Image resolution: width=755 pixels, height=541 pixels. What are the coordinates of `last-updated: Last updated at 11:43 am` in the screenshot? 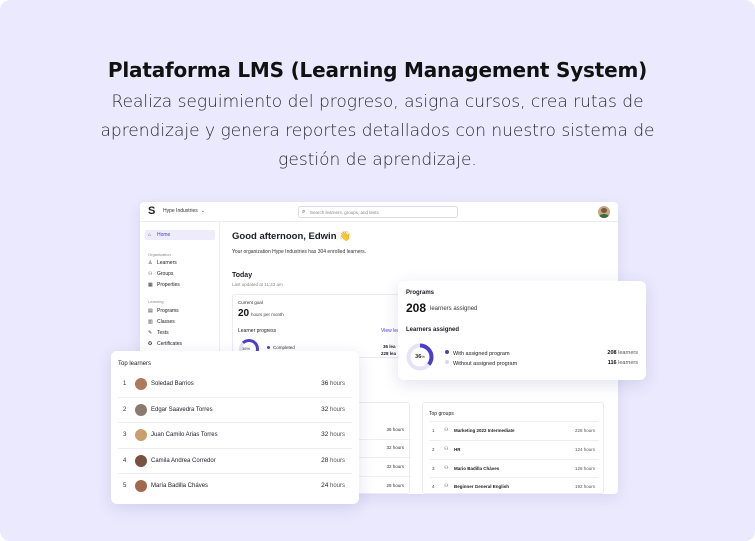 It's located at (257, 284).